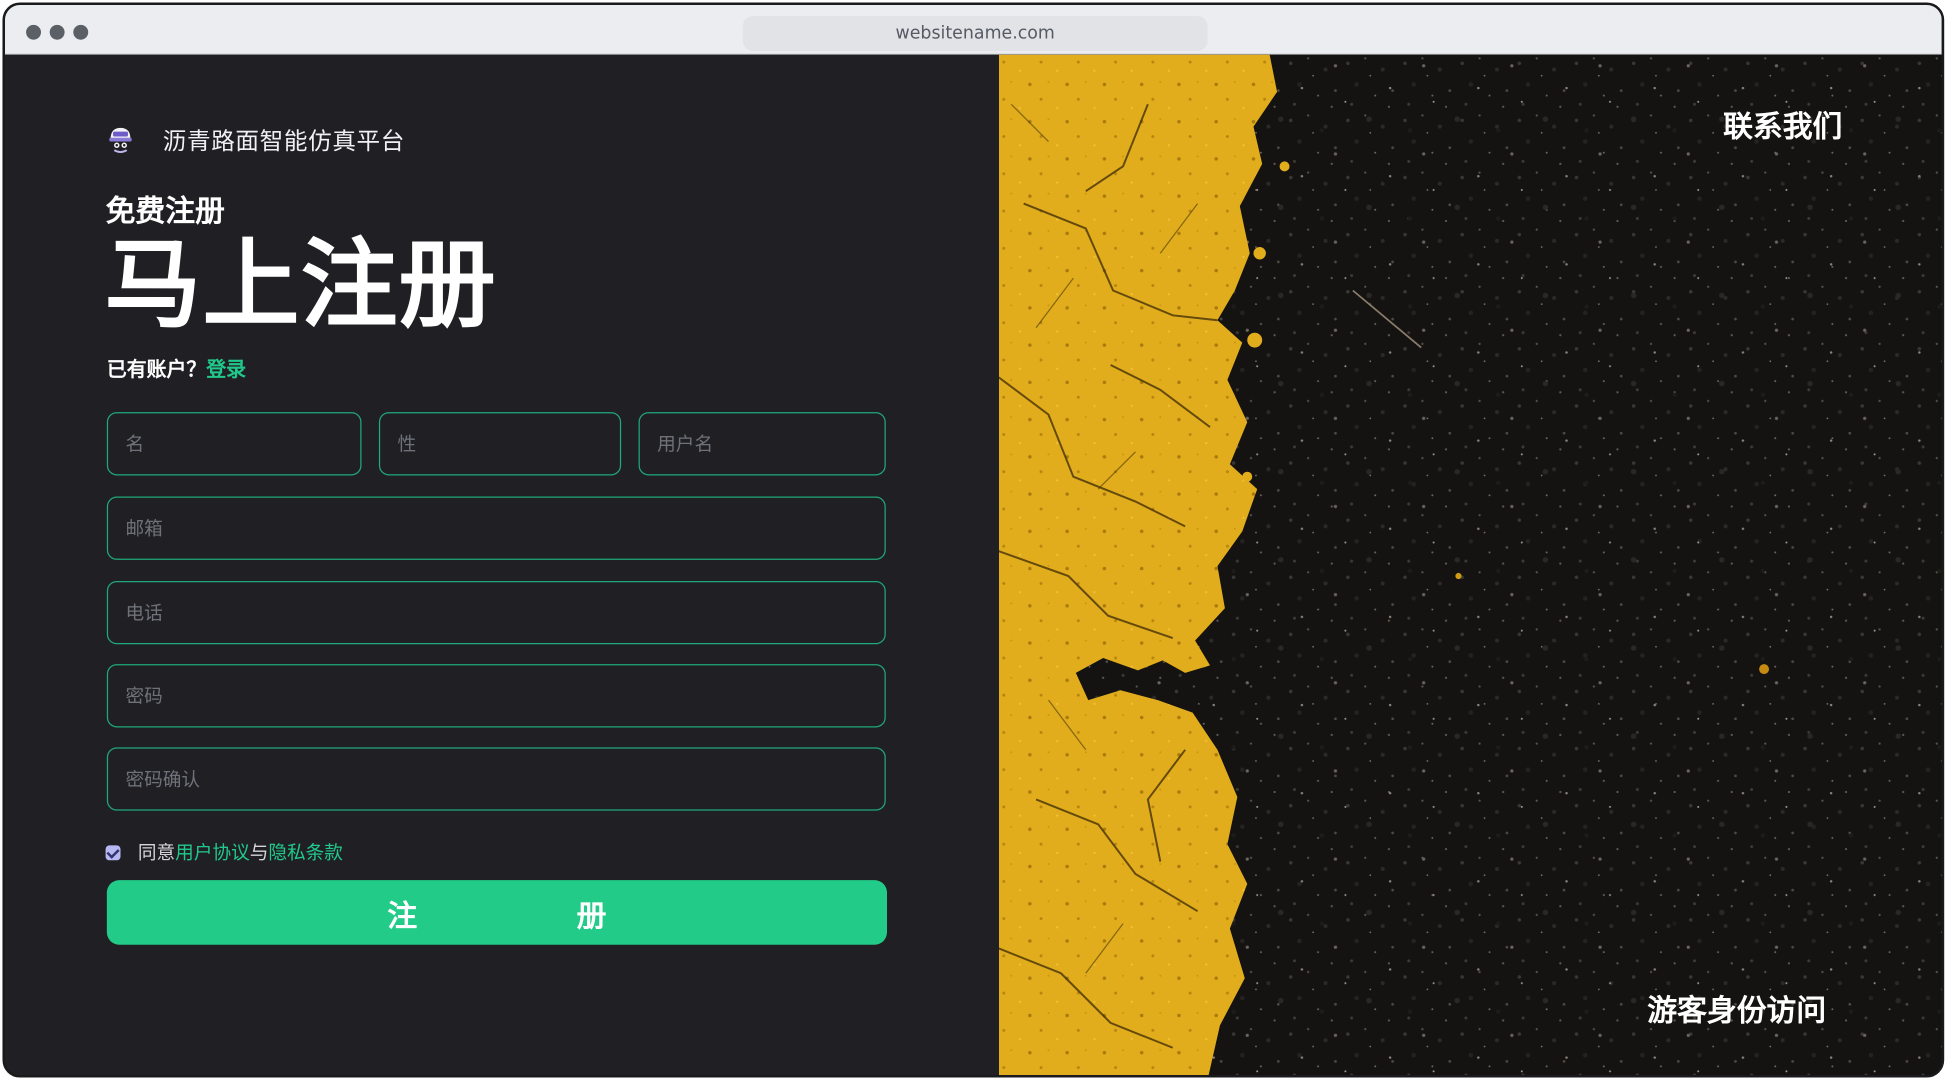 The image size is (1948, 1080). What do you see at coordinates (234, 444) in the screenshot?
I see `first-name-input` at bounding box center [234, 444].